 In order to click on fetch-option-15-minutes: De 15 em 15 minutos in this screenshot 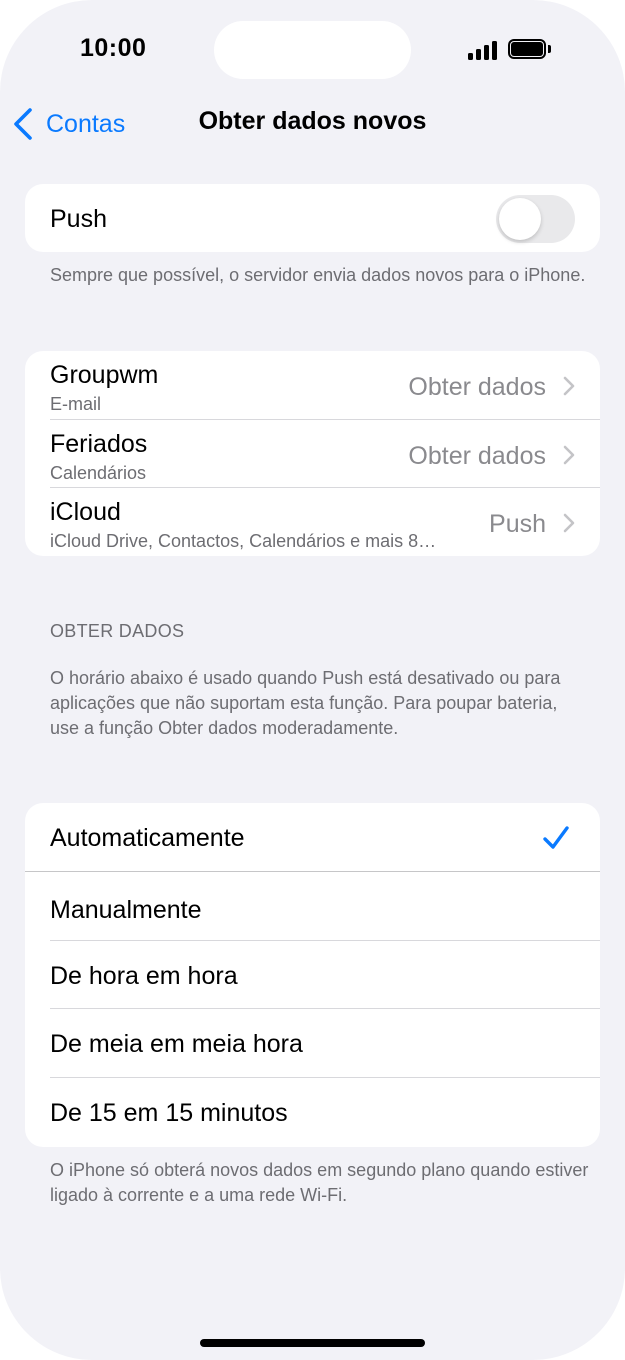, I will do `click(312, 1112)`.